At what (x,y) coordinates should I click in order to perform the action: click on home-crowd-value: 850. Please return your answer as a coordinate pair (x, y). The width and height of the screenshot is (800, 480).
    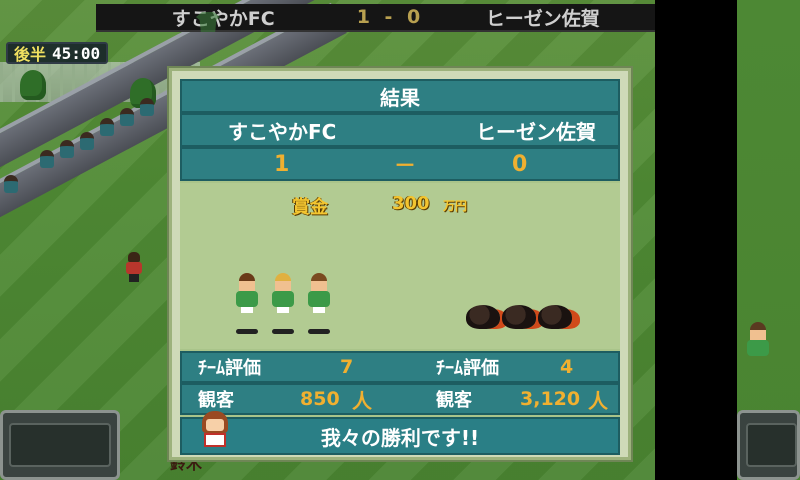
    Looking at the image, I should click on (320, 399).